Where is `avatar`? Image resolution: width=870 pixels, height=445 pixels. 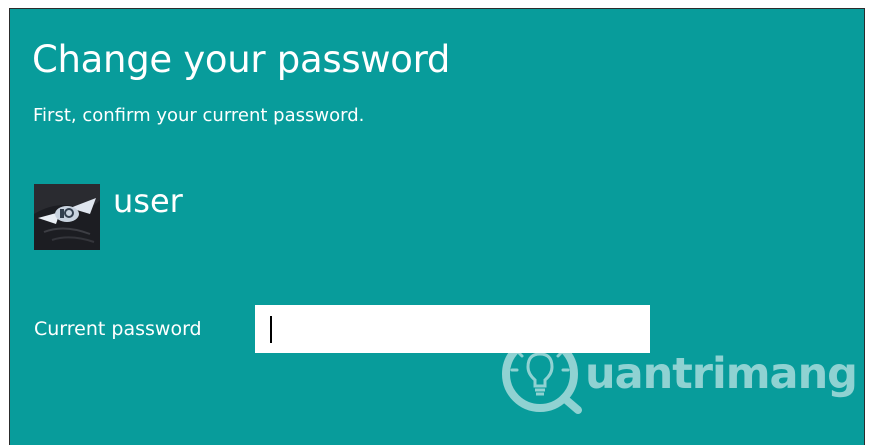 avatar is located at coordinates (67, 217).